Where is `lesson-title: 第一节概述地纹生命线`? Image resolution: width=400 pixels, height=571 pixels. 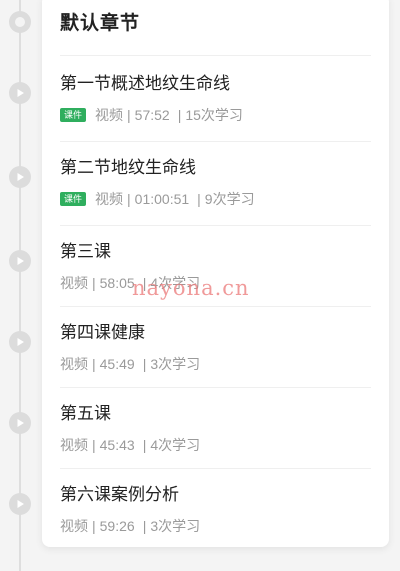
lesson-title: 第一节概述地纹生命线 is located at coordinates (145, 83).